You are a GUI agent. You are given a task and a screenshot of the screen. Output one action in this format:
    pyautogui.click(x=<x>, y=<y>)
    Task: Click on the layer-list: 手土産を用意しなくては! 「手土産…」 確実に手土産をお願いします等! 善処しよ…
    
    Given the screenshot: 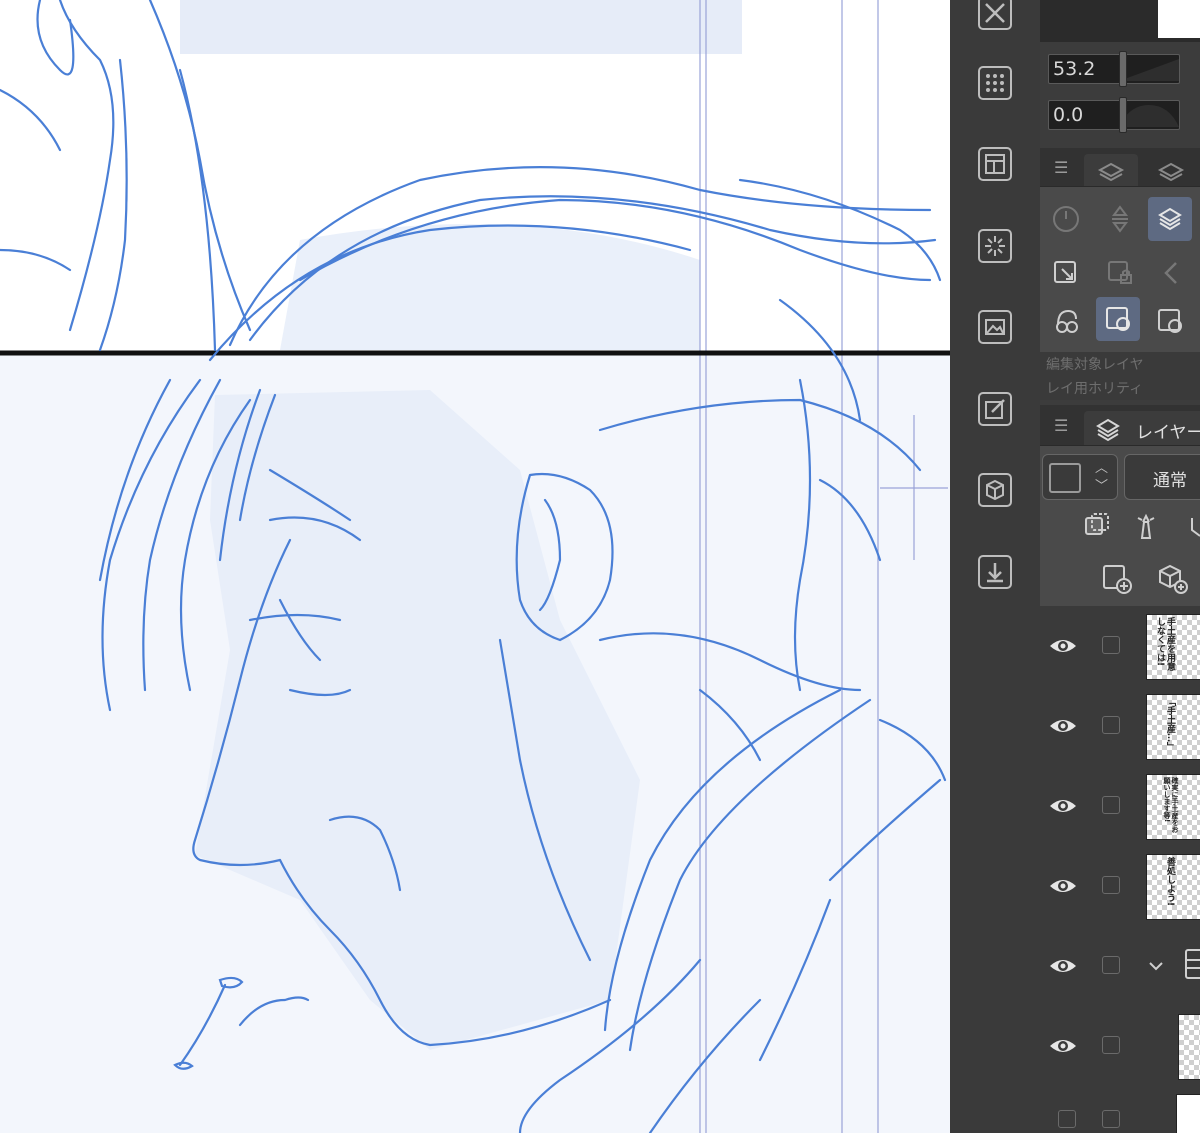 What is the action you would take?
    pyautogui.click(x=1120, y=869)
    